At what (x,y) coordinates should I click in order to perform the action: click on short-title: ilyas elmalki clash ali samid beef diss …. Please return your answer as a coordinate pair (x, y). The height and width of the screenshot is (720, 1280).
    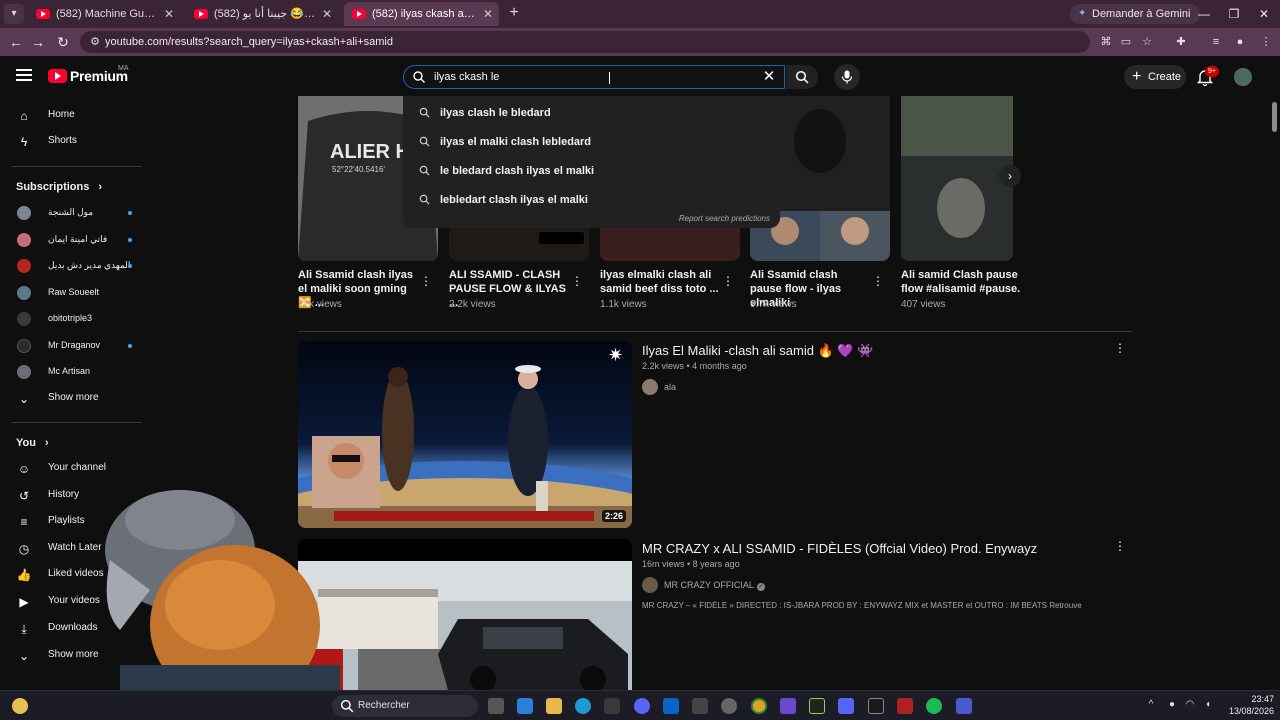
    Looking at the image, I should click on (660, 282).